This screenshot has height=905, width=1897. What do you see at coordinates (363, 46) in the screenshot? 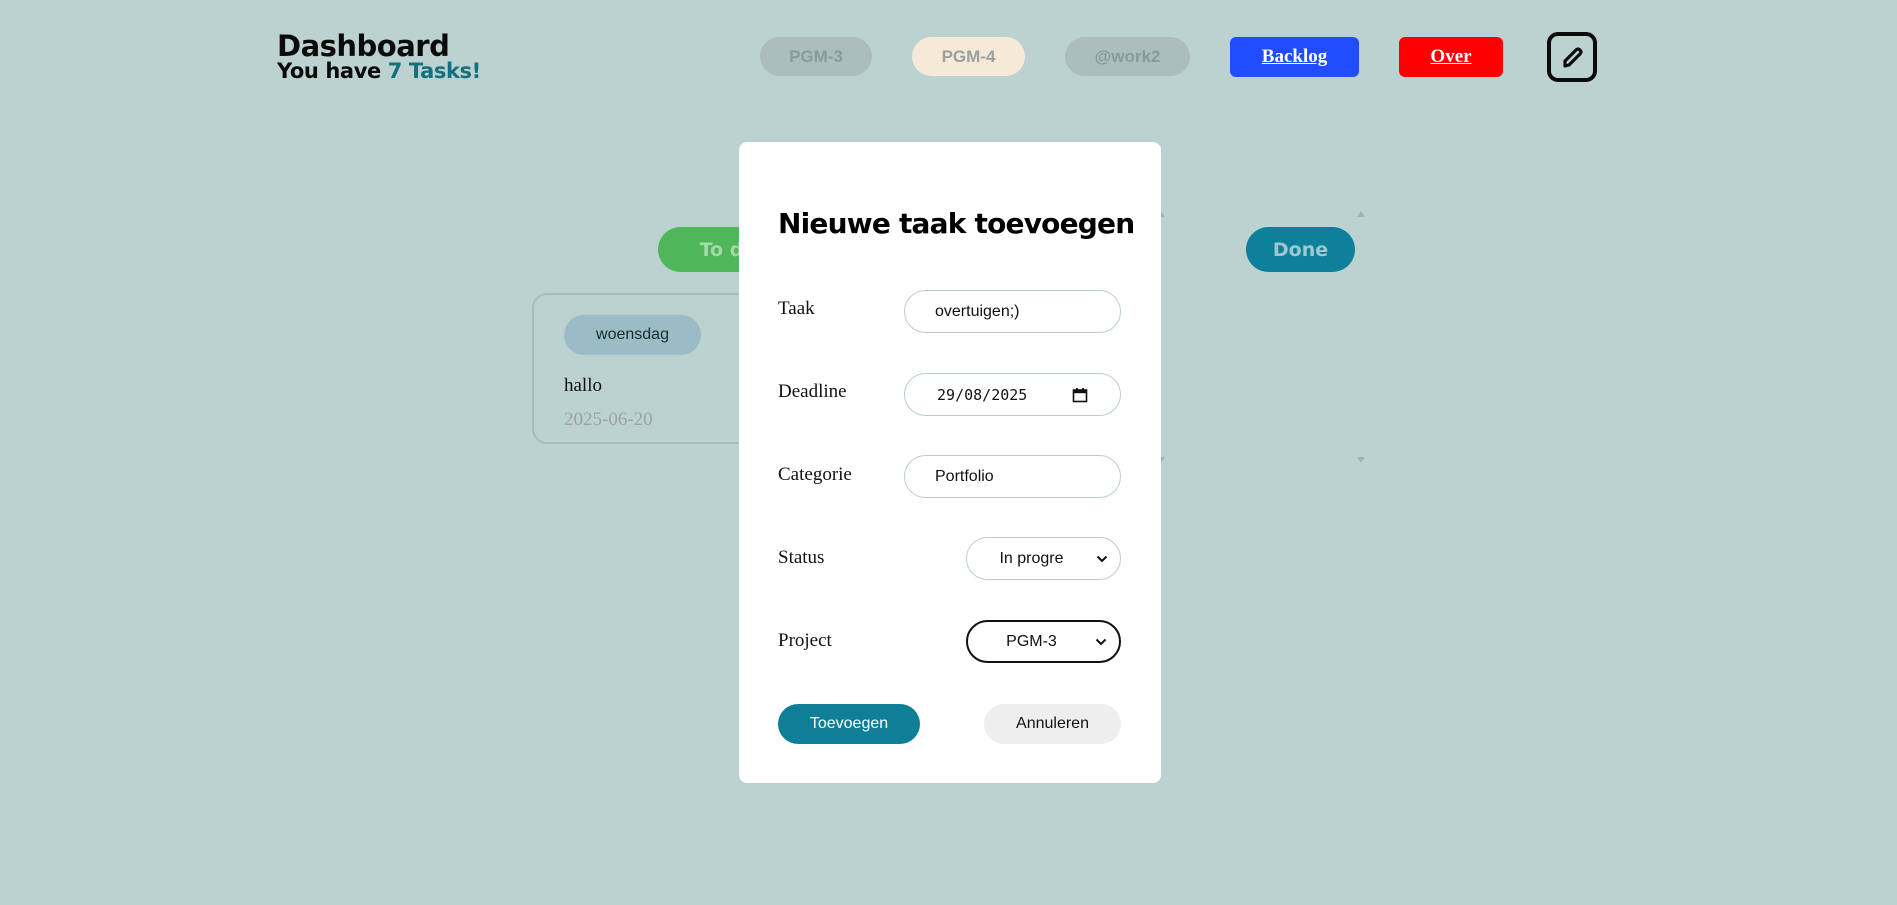
I see `page-title: Dashboard` at bounding box center [363, 46].